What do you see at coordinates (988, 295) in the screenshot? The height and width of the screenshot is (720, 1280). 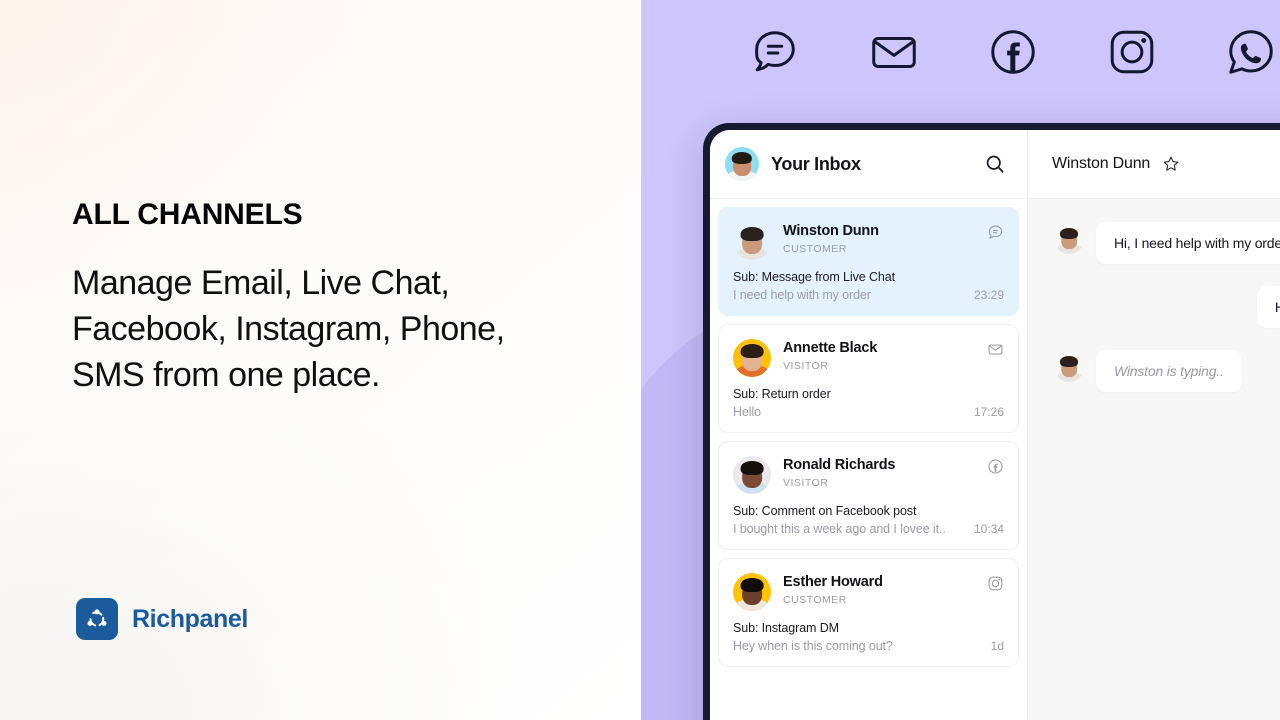 I see `conversation-time: 23:29` at bounding box center [988, 295].